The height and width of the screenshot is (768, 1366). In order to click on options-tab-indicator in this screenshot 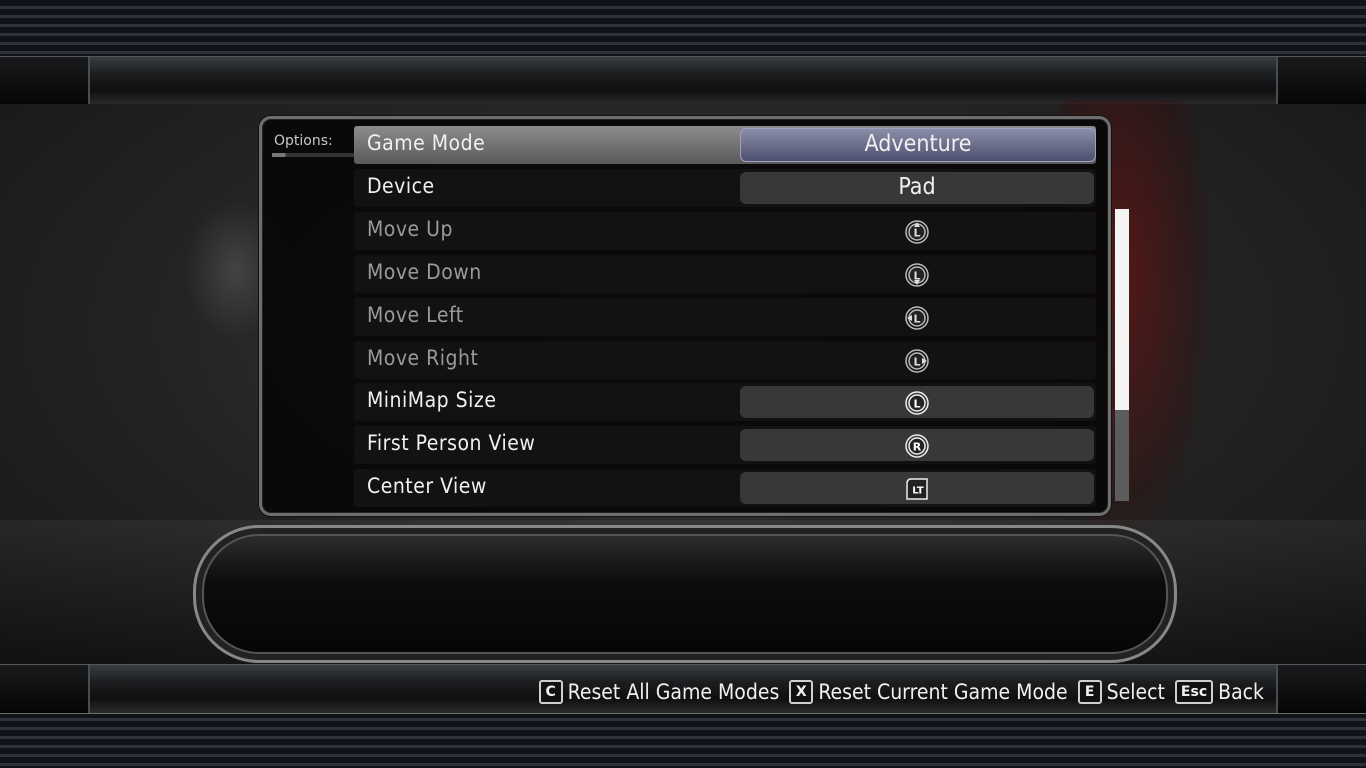, I will do `click(314, 155)`.